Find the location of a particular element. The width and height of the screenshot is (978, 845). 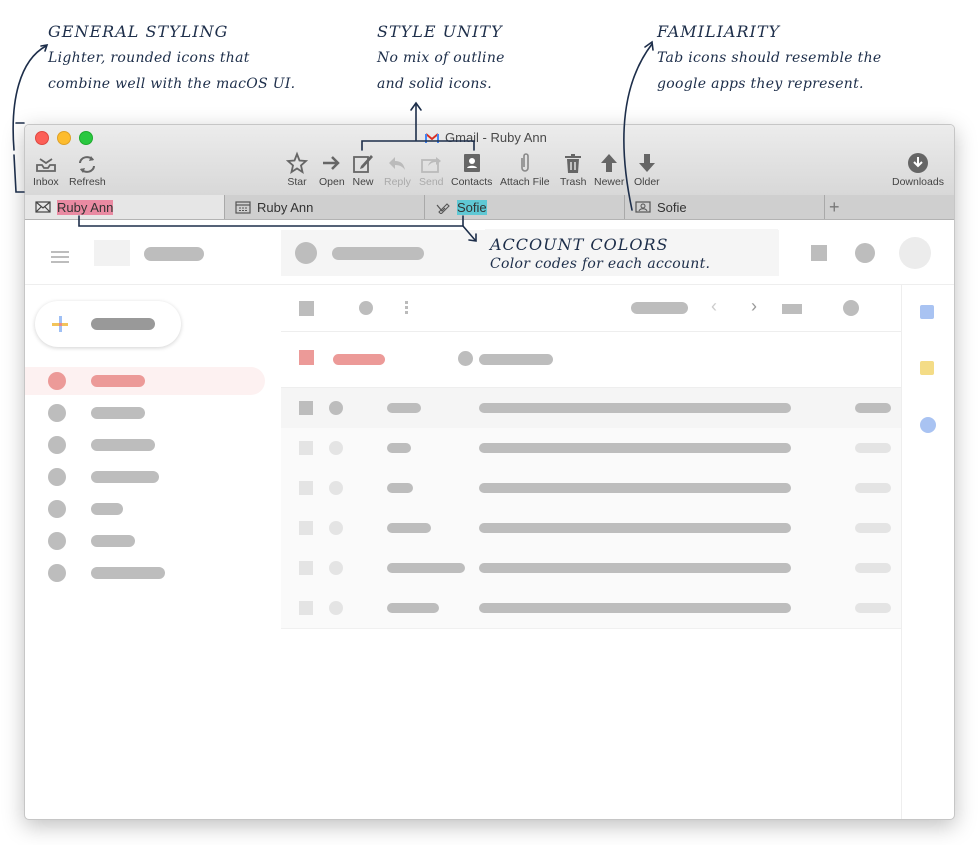

input-tools-icon is located at coordinates (792, 309).